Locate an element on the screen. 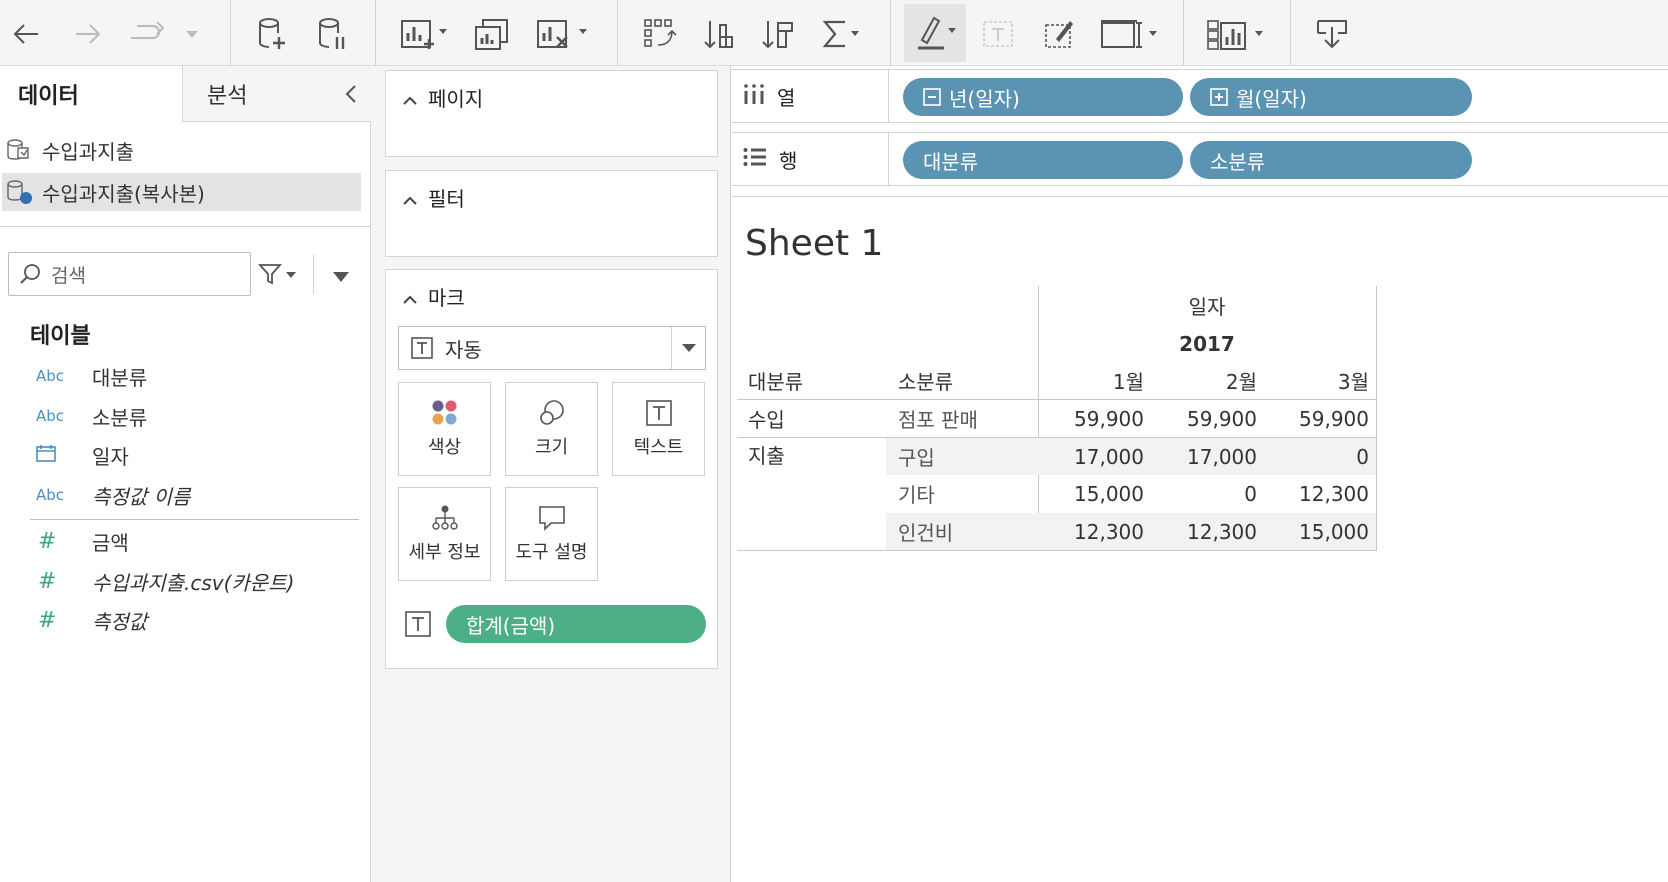 The image size is (1668, 882). major-category-pill: 대분류 is located at coordinates (1043, 160).